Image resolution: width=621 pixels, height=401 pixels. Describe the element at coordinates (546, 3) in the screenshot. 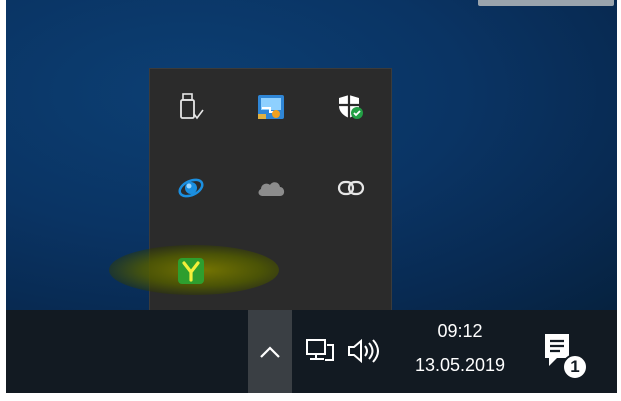

I see `desktop-widget-edge` at that location.